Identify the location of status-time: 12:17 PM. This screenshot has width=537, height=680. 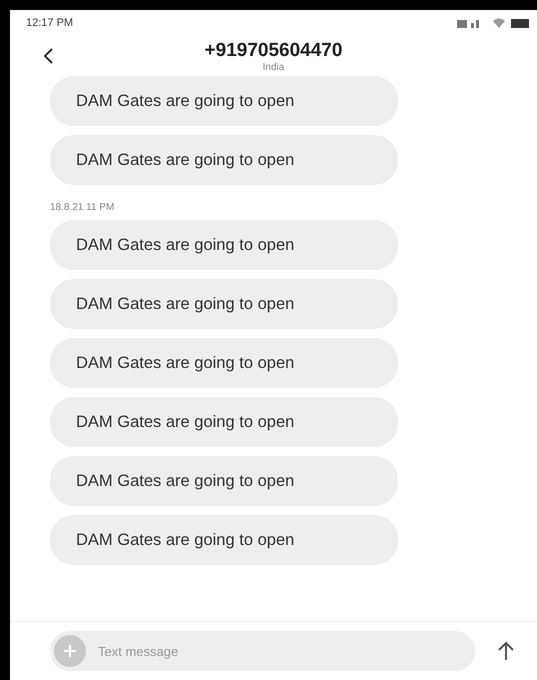
(50, 23).